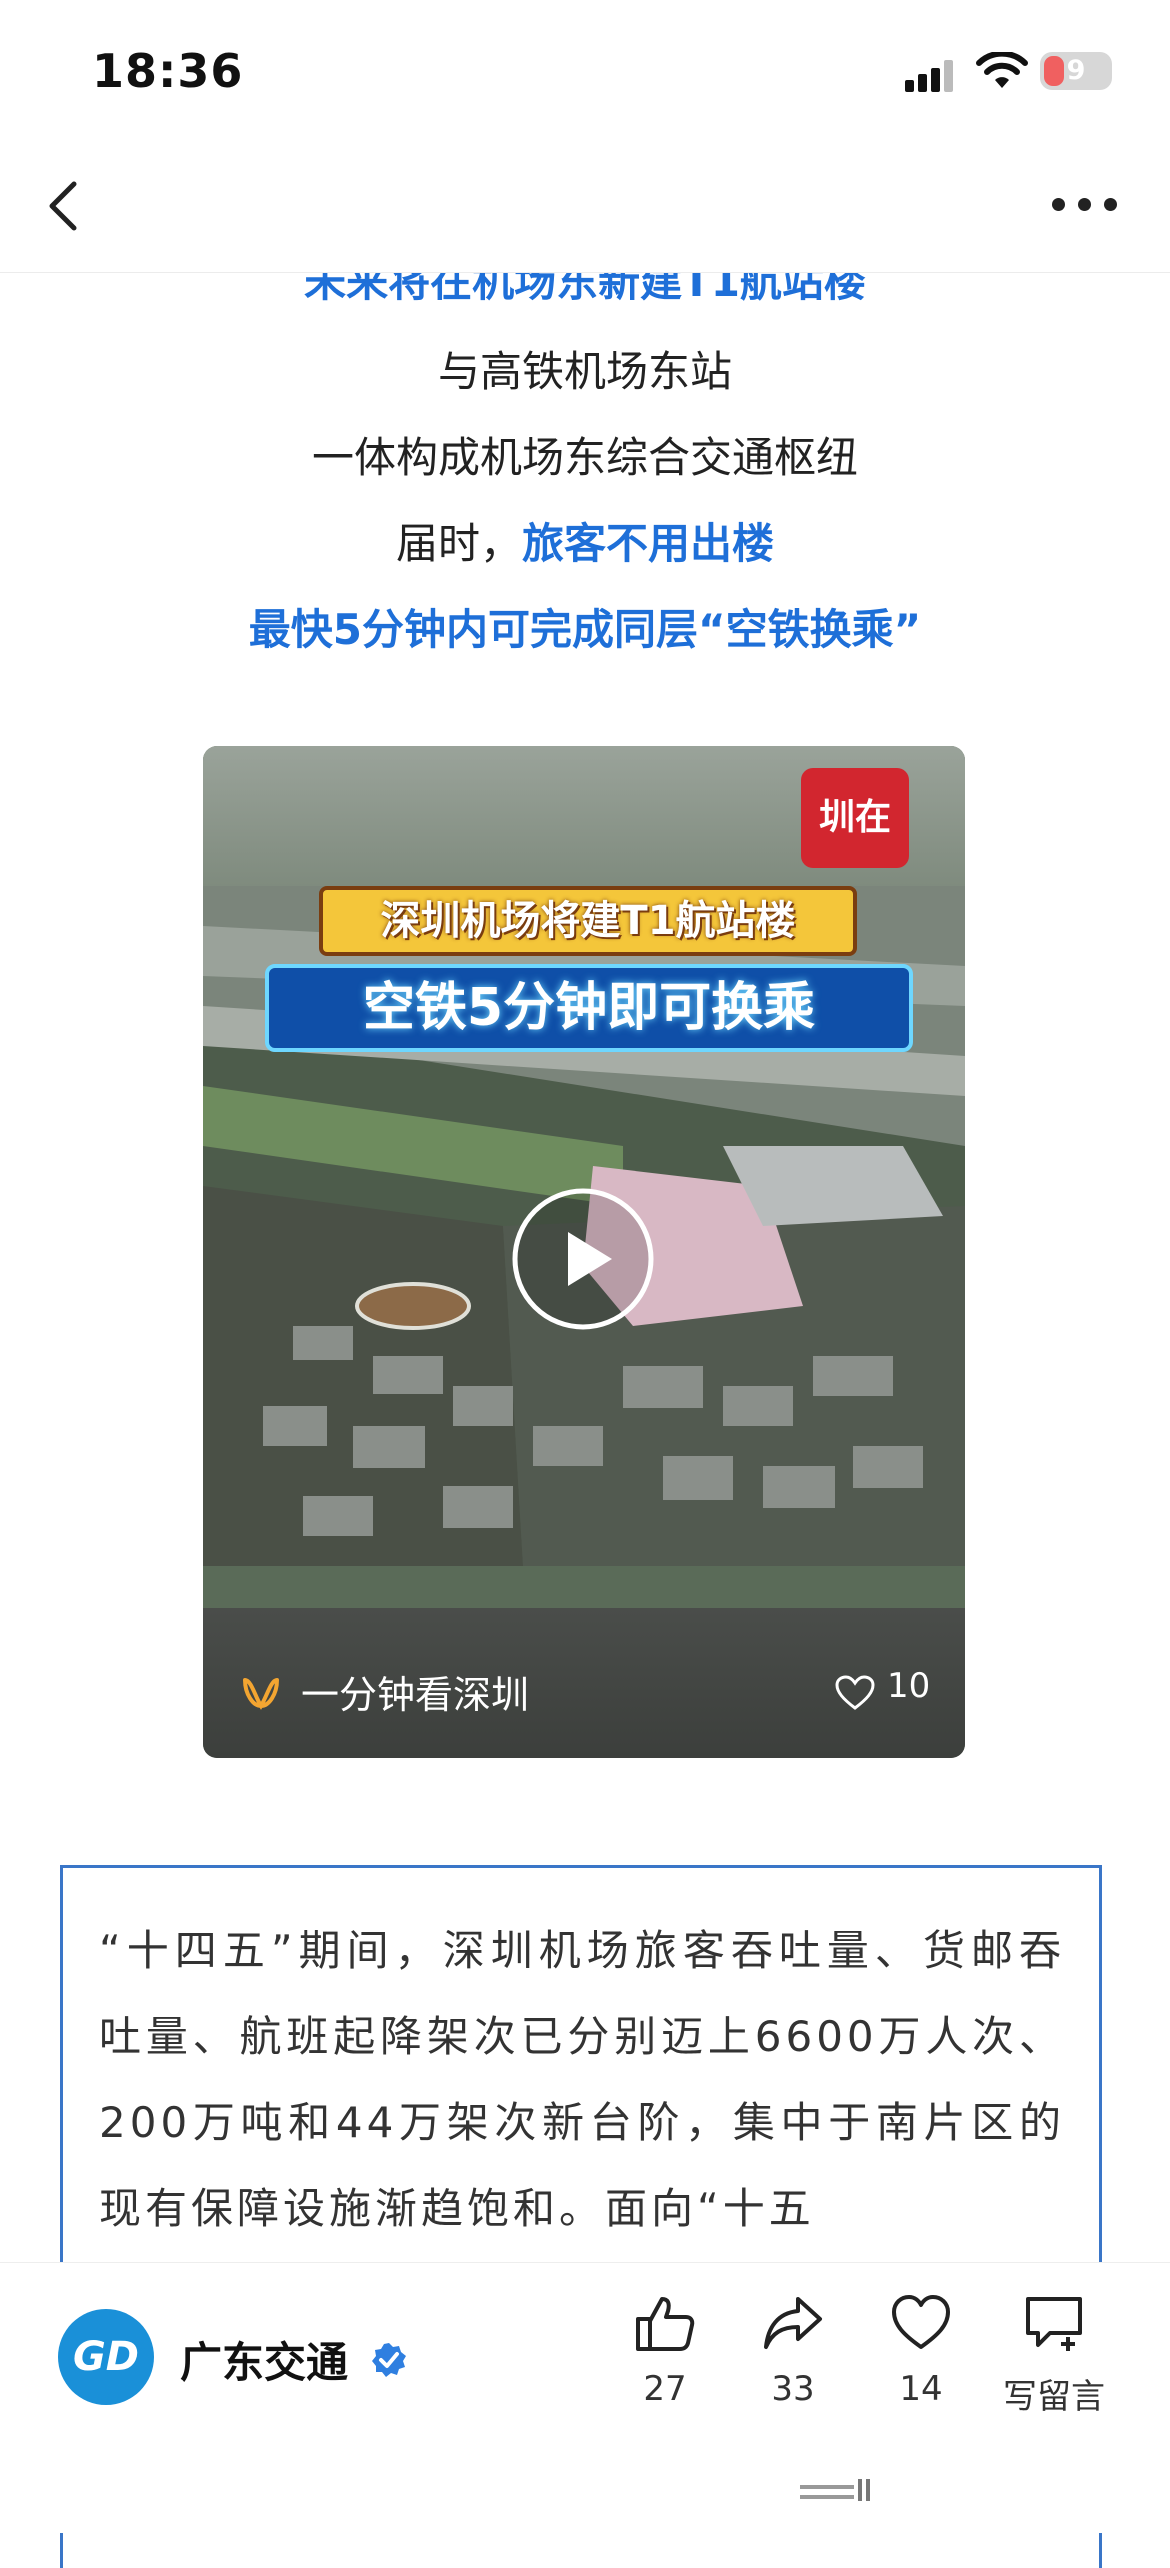  What do you see at coordinates (261, 1694) in the screenshot?
I see `video-channel-logo-icon` at bounding box center [261, 1694].